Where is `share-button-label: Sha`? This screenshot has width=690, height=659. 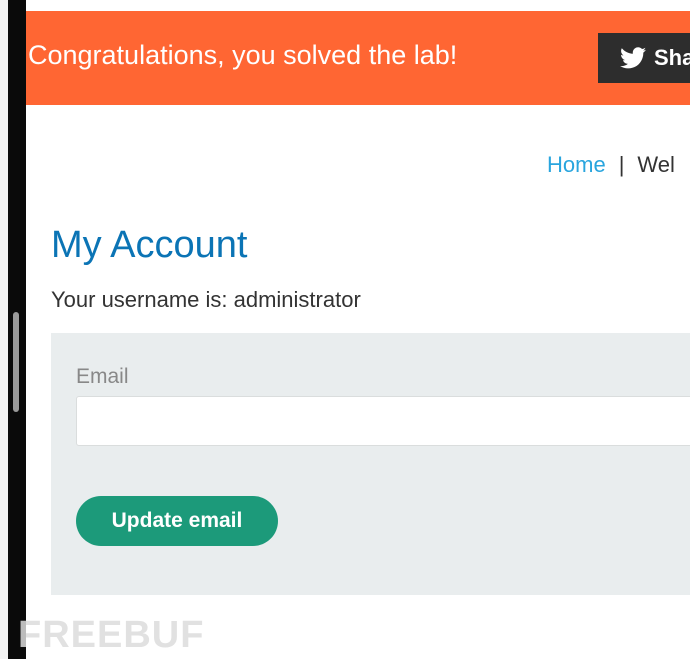 share-button-label: Sha is located at coordinates (672, 57).